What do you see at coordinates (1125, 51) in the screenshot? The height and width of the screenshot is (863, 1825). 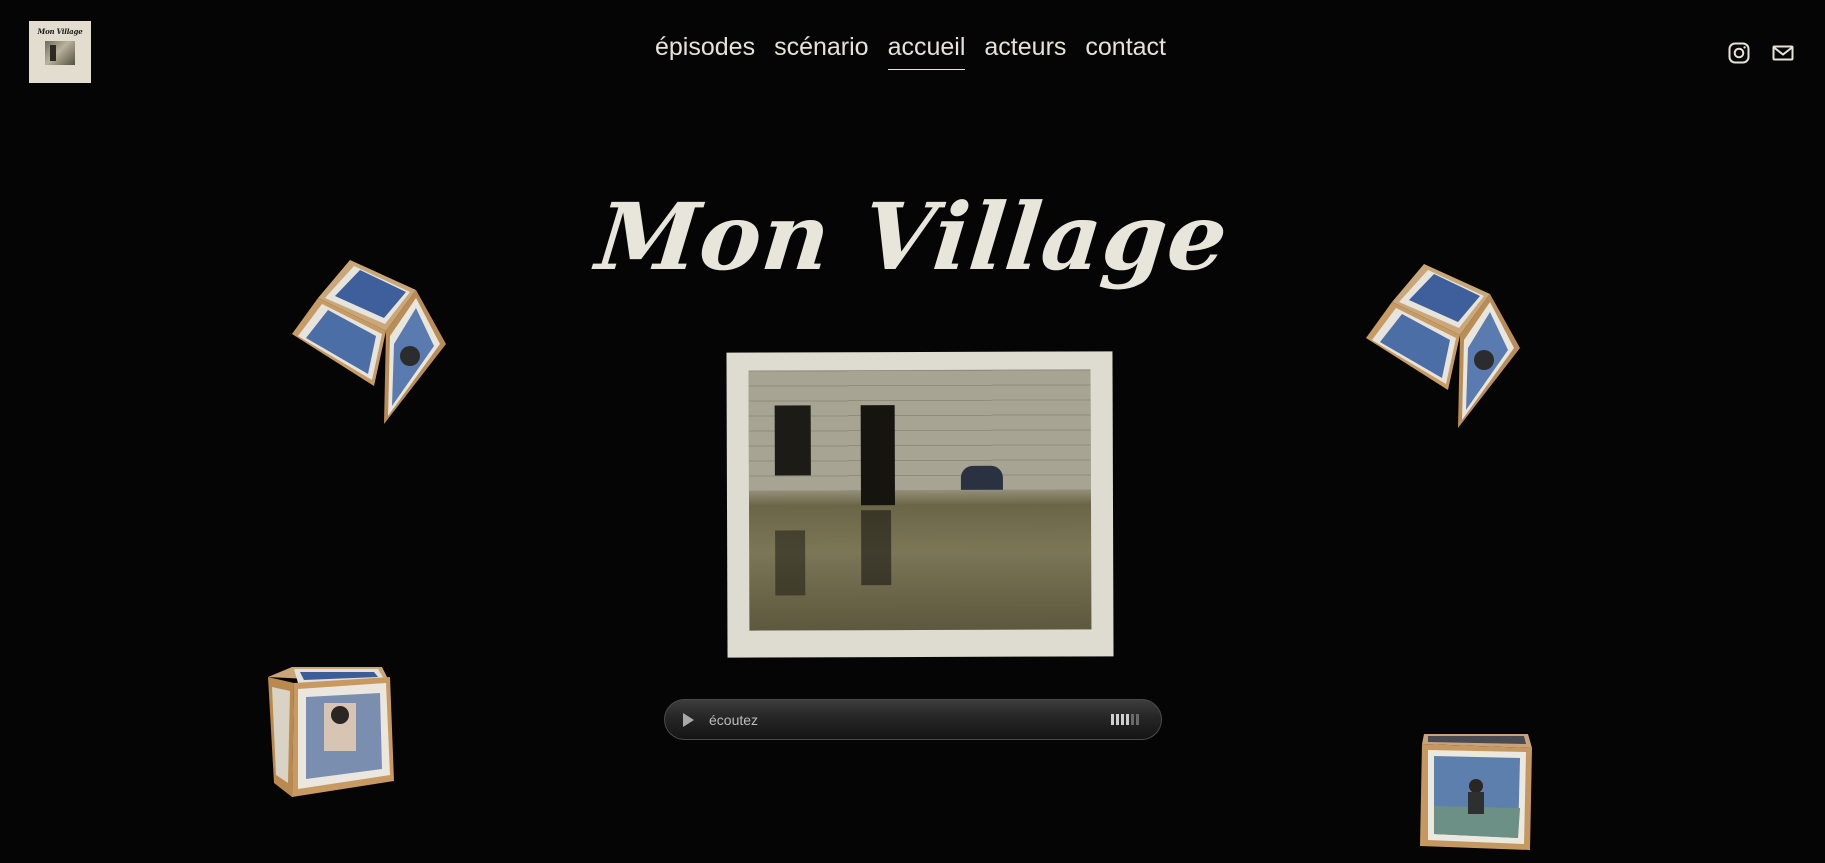 I see `nav-contact: contact` at bounding box center [1125, 51].